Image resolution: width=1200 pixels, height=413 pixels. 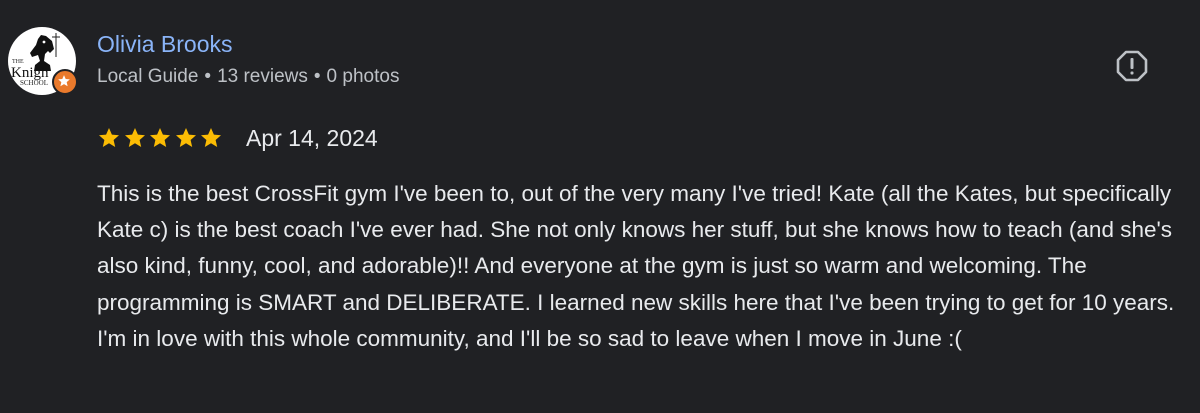 What do you see at coordinates (262, 76) in the screenshot?
I see `review-count: 13 reviews` at bounding box center [262, 76].